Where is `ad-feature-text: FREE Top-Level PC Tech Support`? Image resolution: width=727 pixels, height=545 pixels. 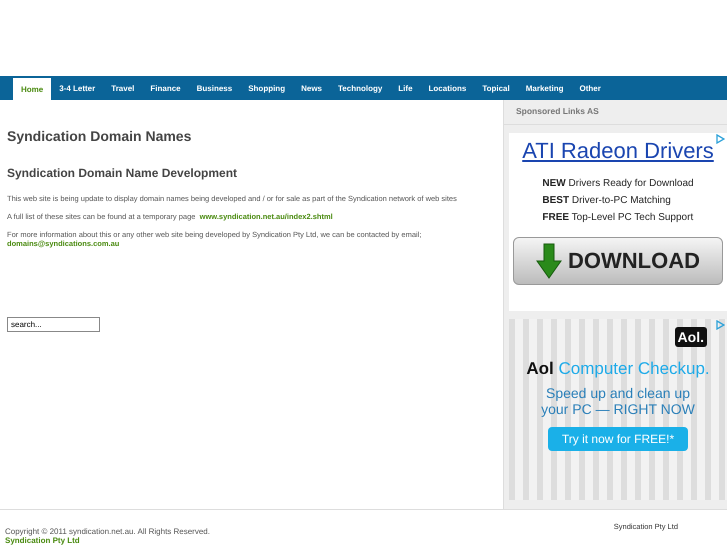
ad-feature-text: FREE Top-Level PC Tech Support is located at coordinates (618, 217).